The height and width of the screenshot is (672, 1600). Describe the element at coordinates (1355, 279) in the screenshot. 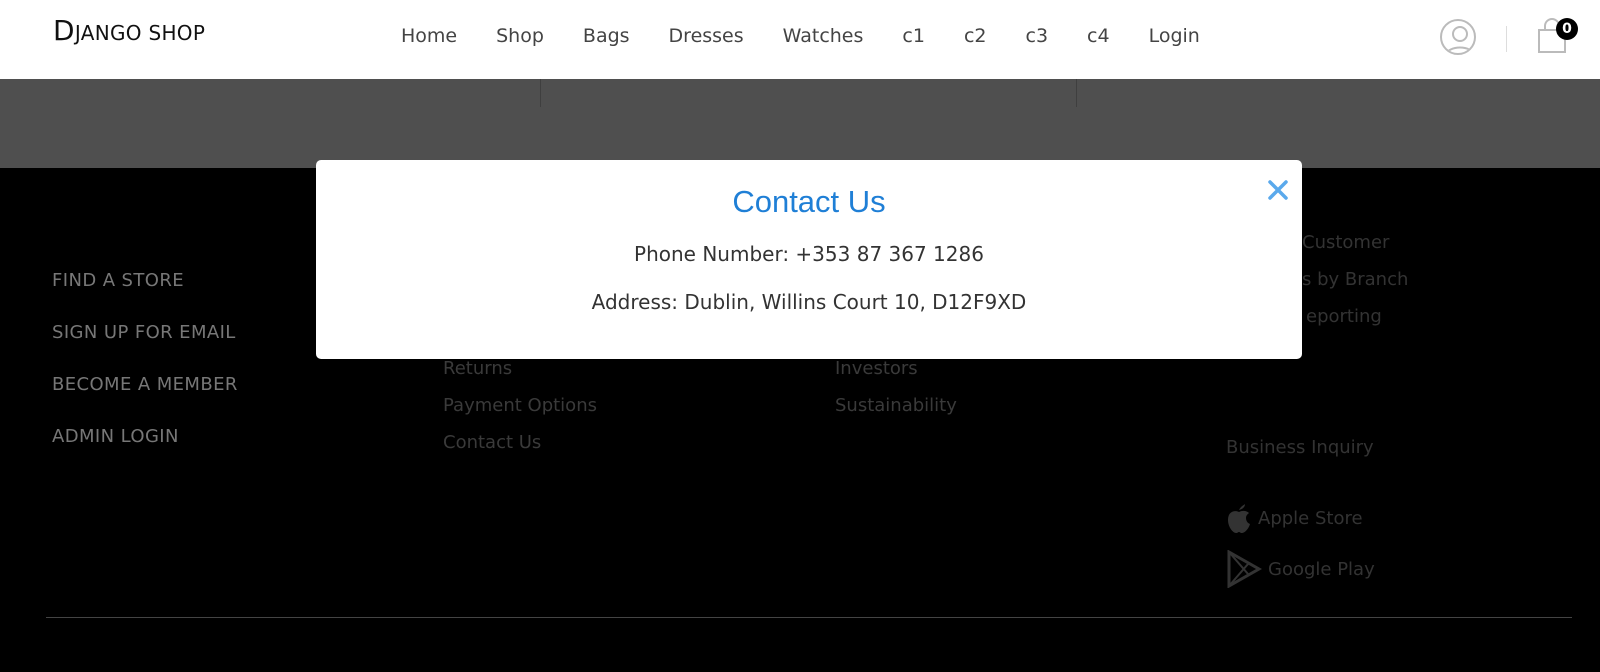

I see `footer-by-branch: s by Branch` at that location.